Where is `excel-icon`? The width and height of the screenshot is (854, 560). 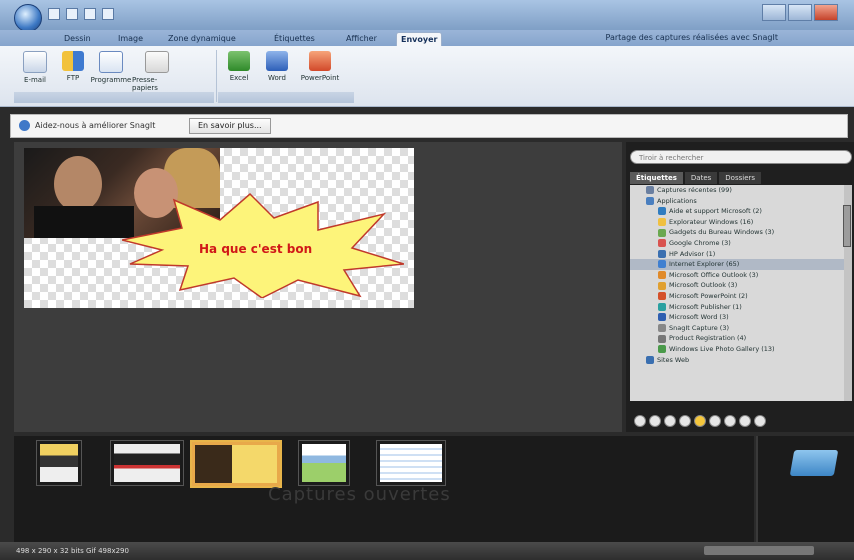
excel-icon is located at coordinates (239, 61).